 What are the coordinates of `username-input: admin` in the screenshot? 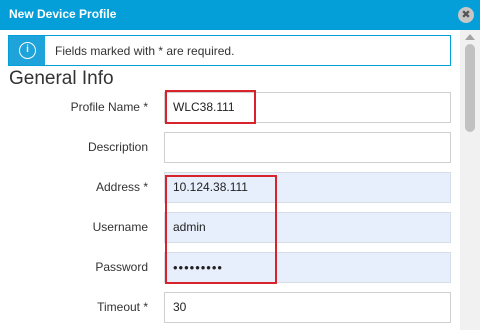 It's located at (307, 227).